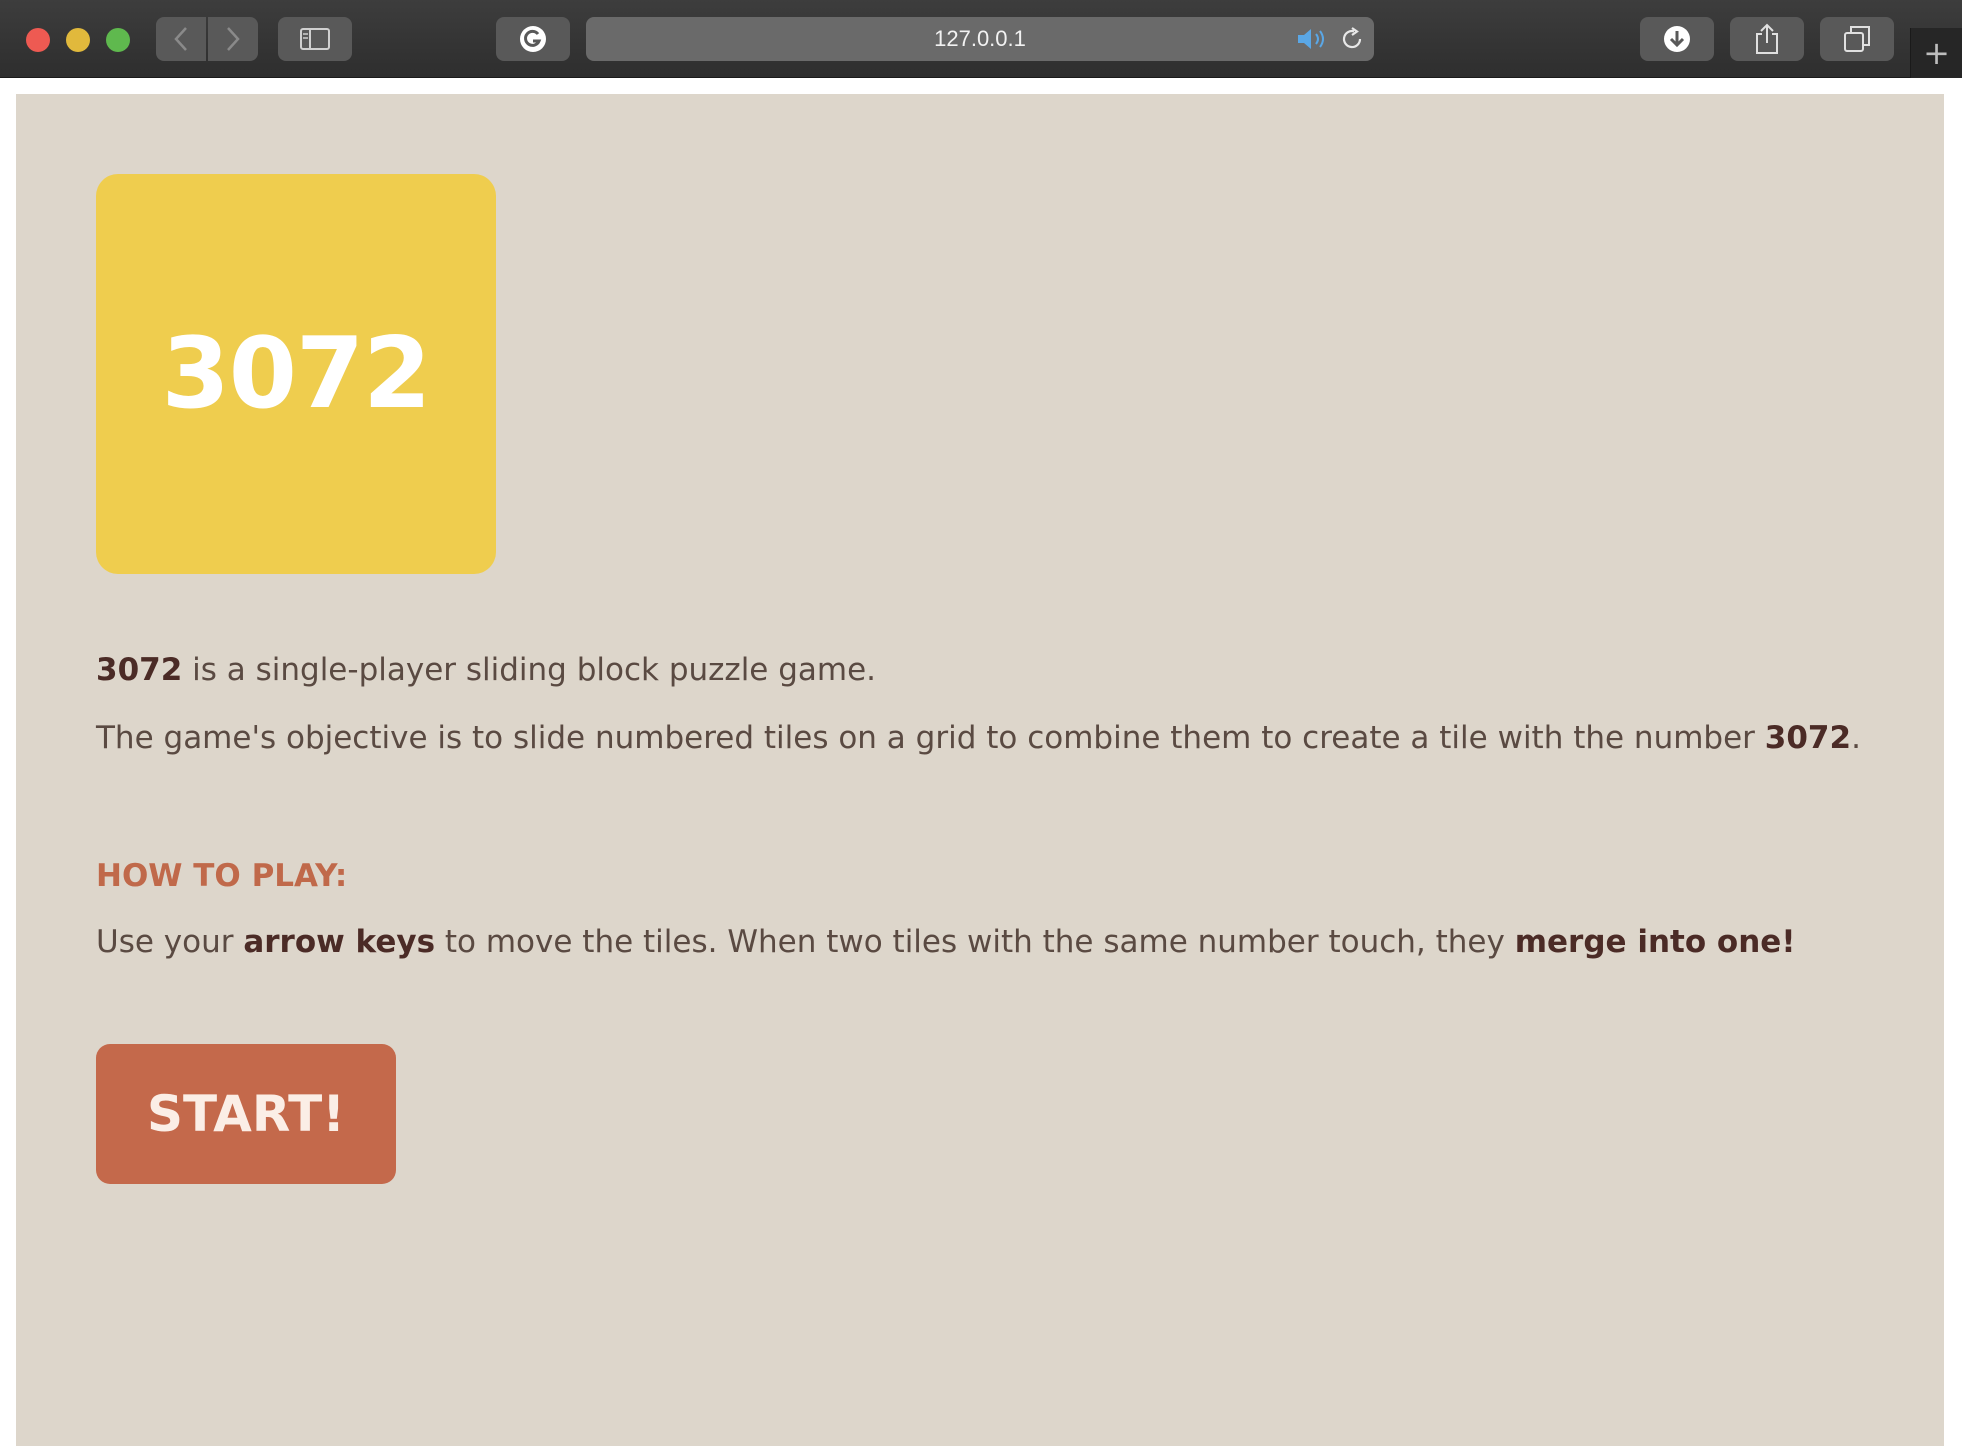 The image size is (1962, 1446). I want to click on navigation-buttons, so click(207, 39).